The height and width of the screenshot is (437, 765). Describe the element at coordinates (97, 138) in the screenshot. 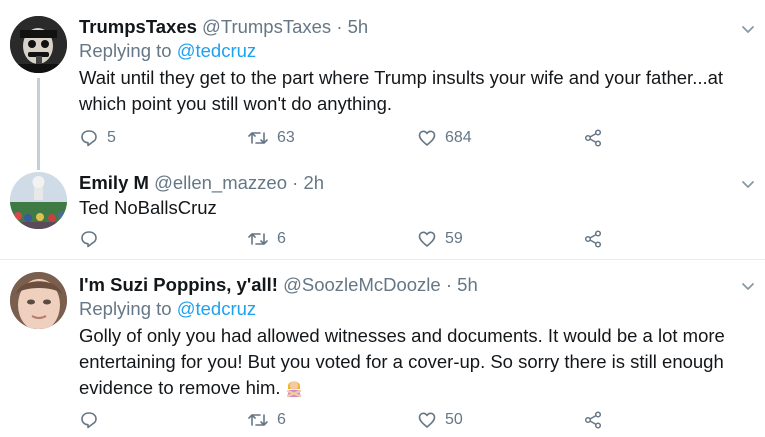

I see `reply-button: 5` at that location.